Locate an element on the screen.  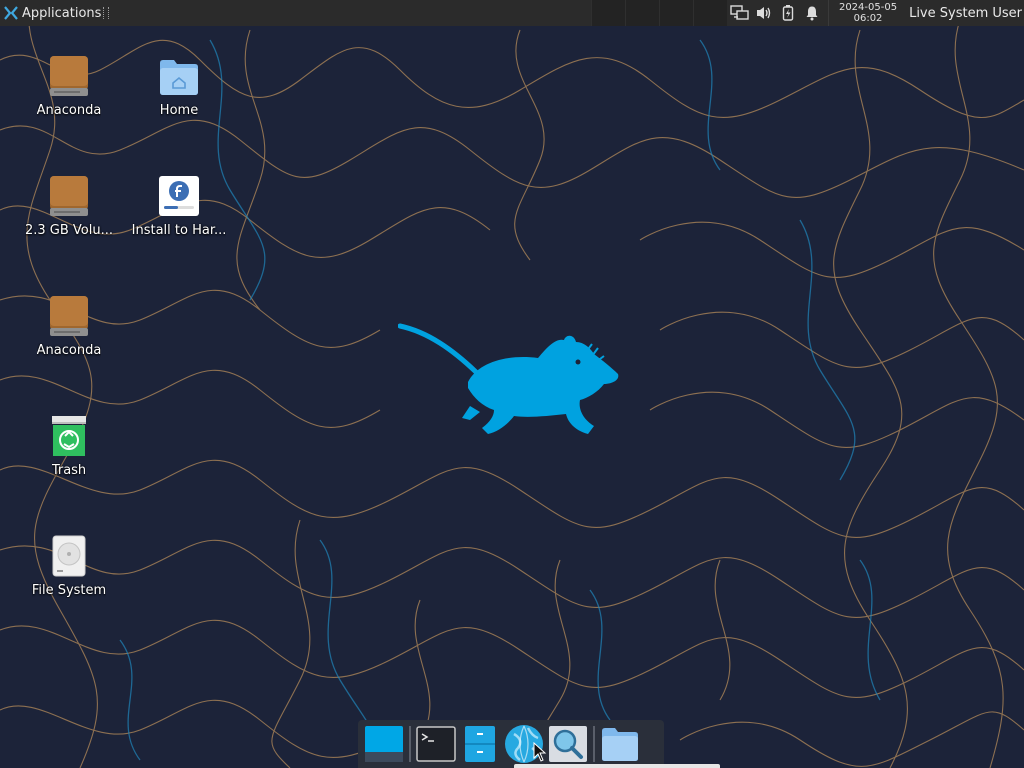
workspace-switcher is located at coordinates (659, 13).